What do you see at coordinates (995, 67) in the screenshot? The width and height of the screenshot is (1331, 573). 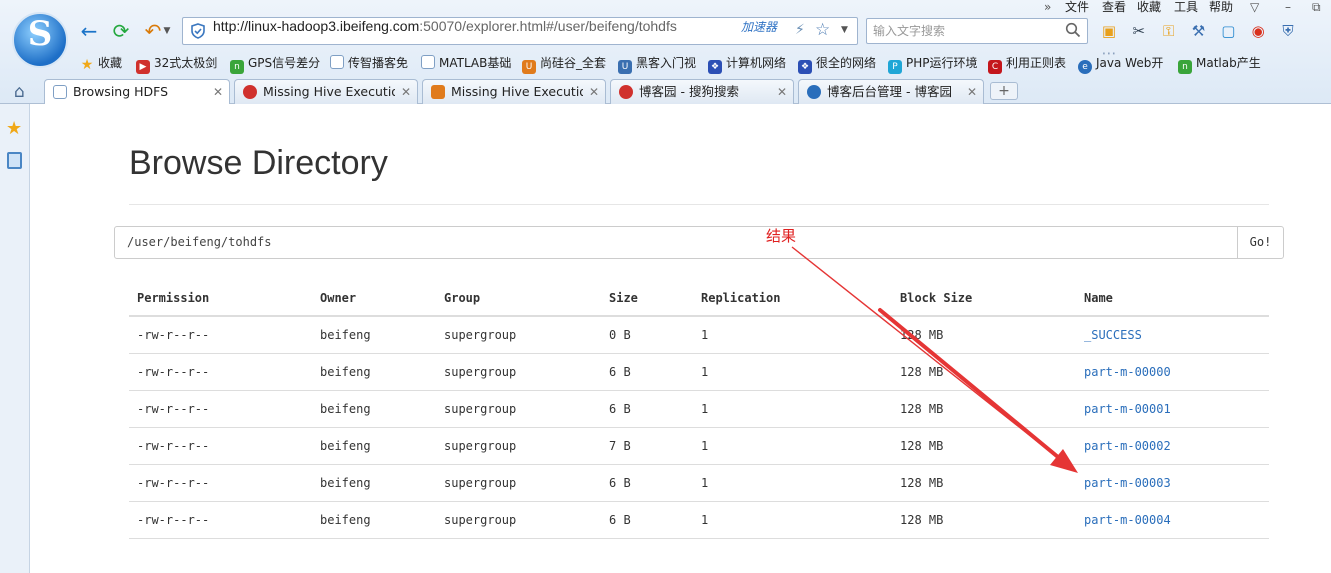 I see `c-icon: C` at bounding box center [995, 67].